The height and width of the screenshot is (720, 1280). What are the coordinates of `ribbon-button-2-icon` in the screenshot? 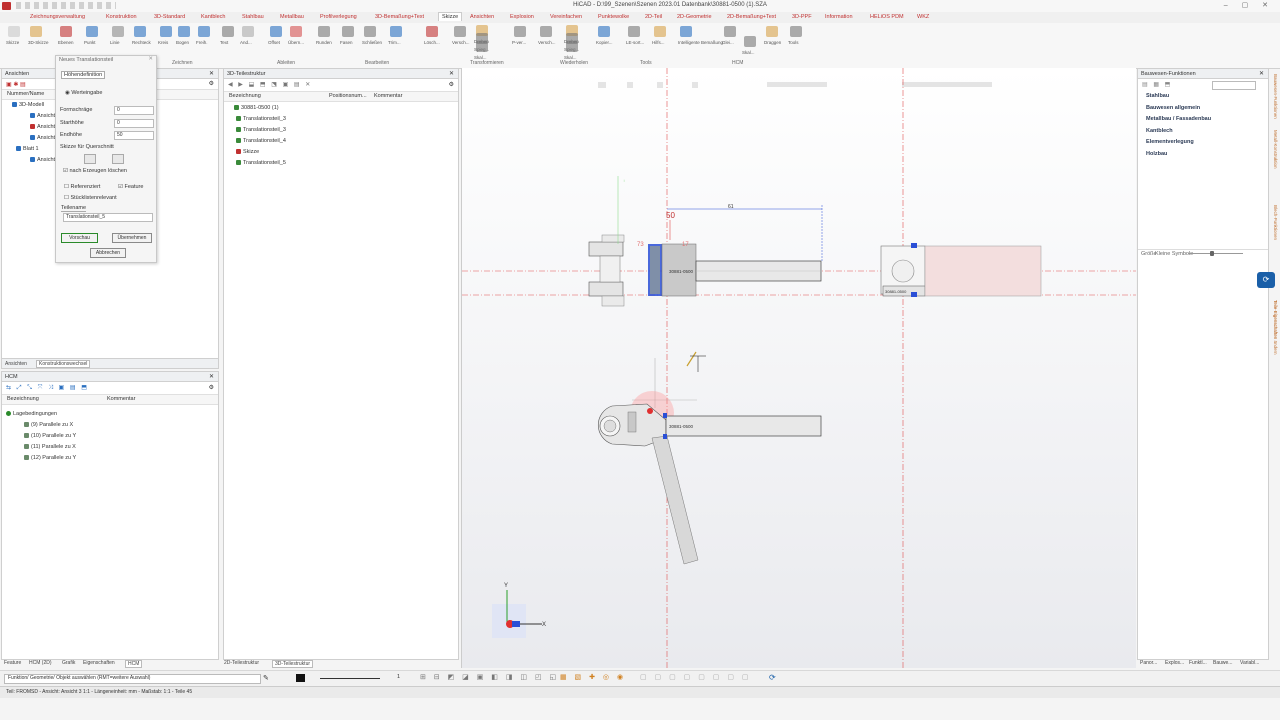 It's located at (66, 31).